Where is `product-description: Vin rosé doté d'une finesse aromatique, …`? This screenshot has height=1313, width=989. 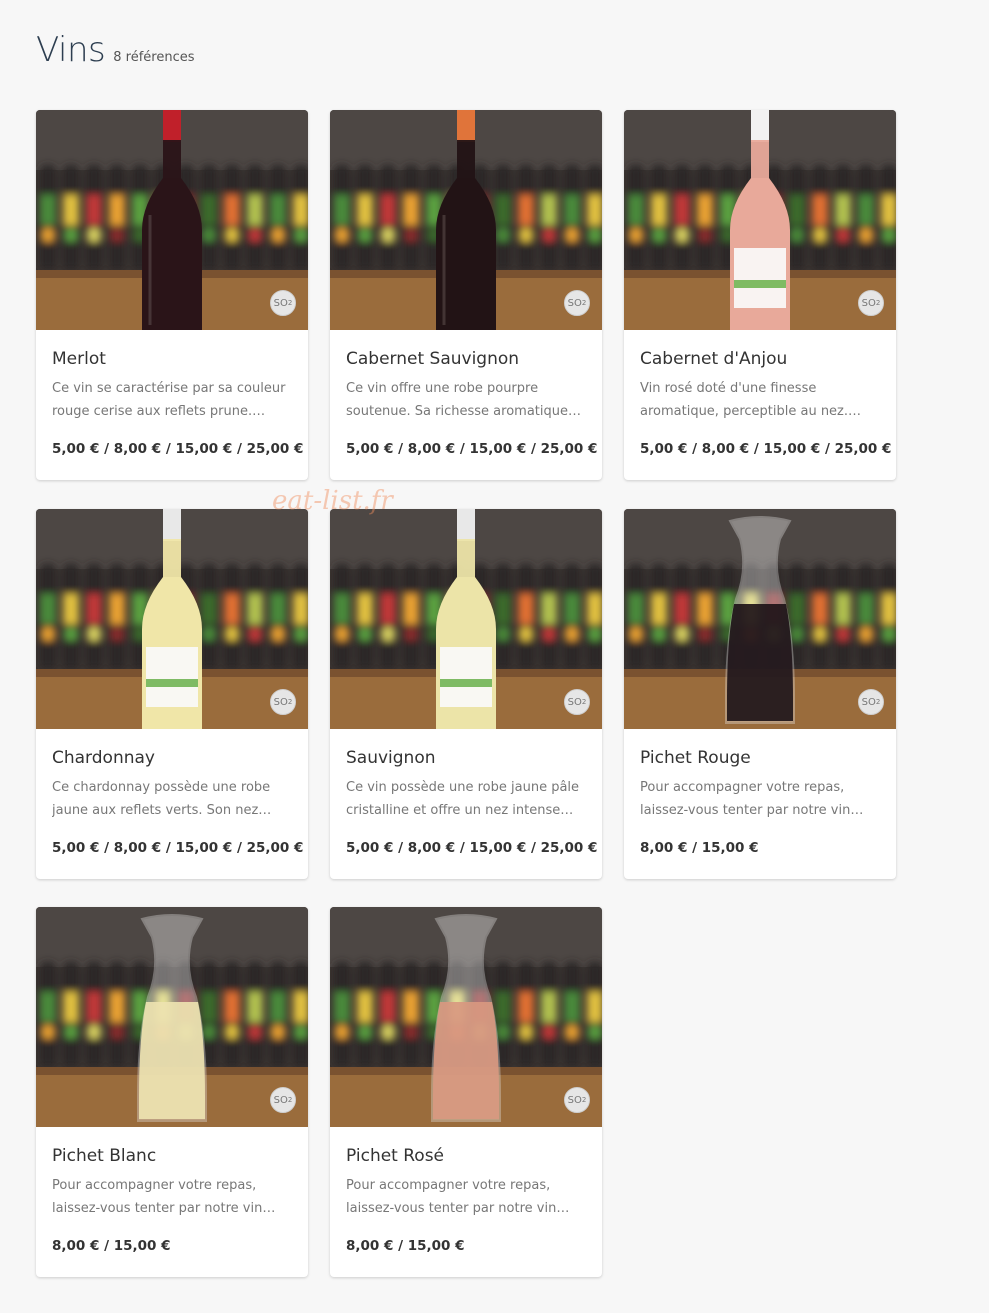
product-description: Vin rosé doté d'une finesse aromatique, … is located at coordinates (751, 400).